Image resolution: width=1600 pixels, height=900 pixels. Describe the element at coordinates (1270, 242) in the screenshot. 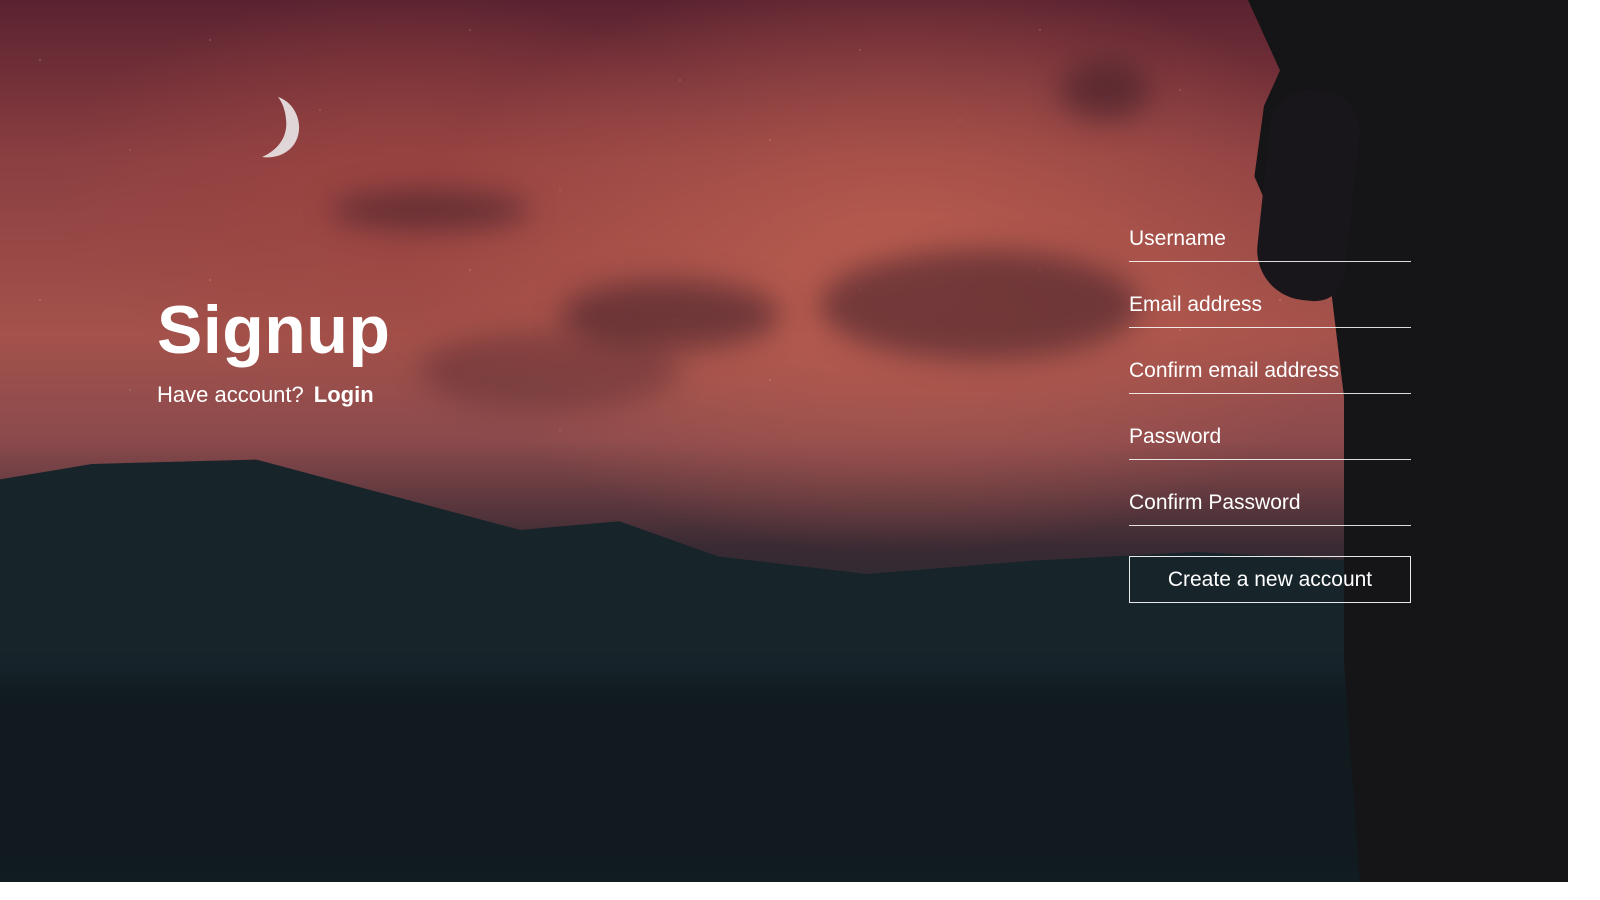

I see `username-field` at that location.